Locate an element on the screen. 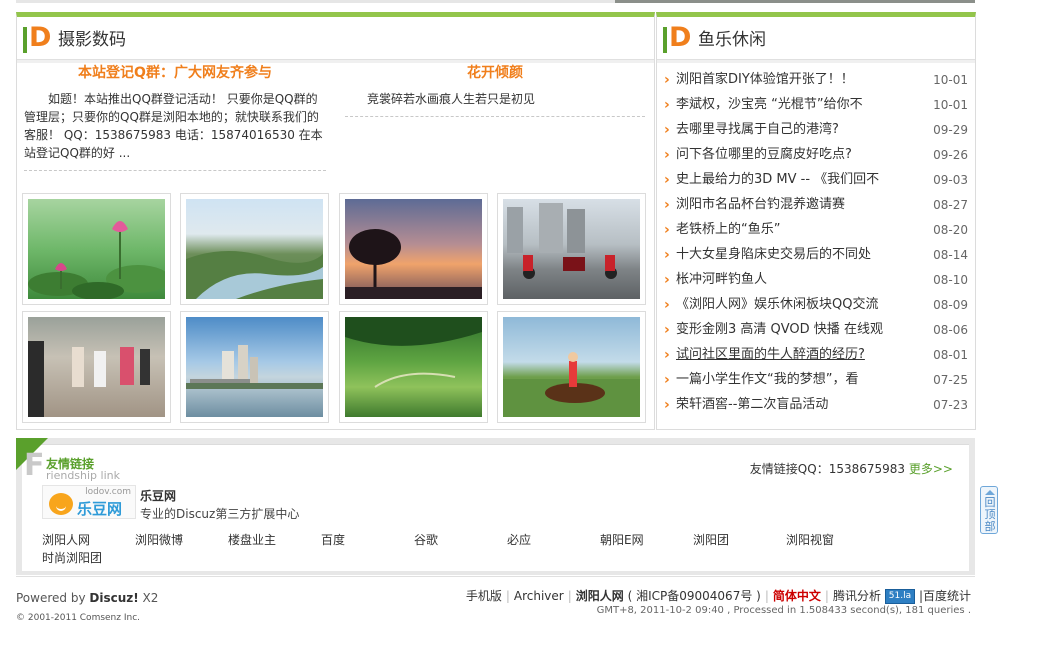 This screenshot has height=647, width=1052. leisure-section-title: 鱼乐休闲 is located at coordinates (732, 40).